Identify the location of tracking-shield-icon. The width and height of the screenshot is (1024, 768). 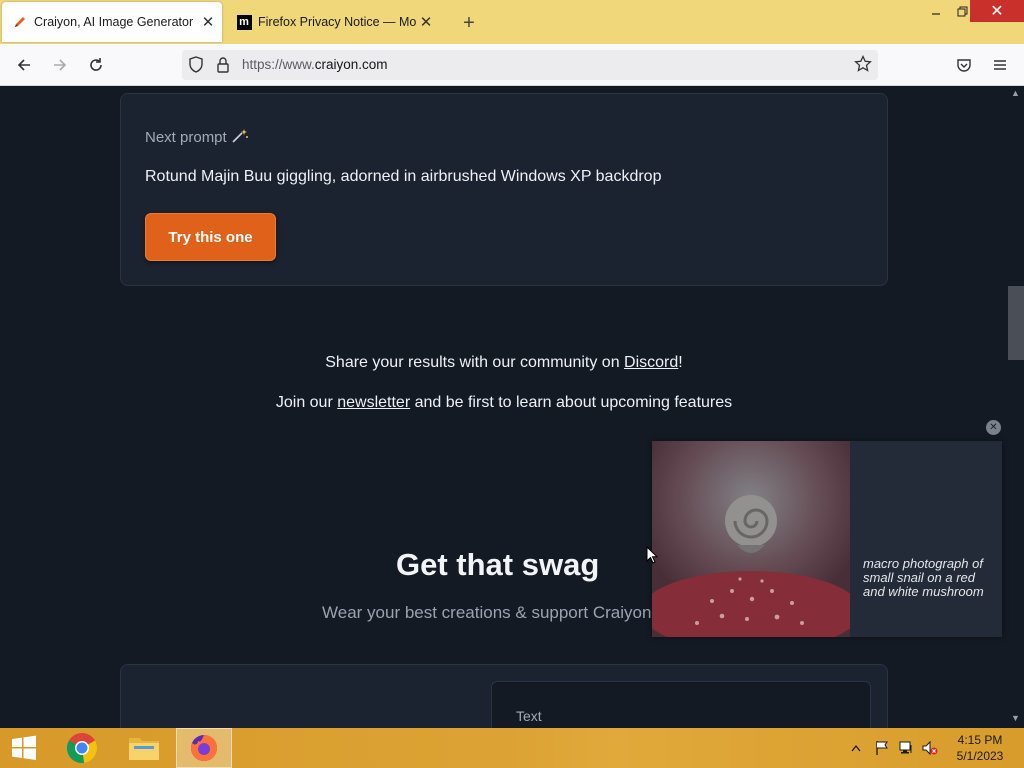
(196, 67).